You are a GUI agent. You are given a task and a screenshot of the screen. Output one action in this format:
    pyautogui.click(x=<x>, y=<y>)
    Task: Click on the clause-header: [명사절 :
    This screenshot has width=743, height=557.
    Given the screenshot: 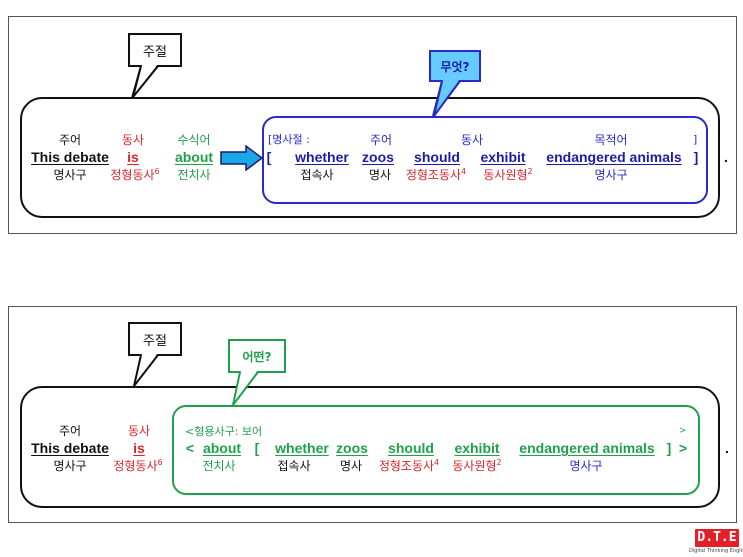 What is the action you would take?
    pyautogui.click(x=289, y=139)
    